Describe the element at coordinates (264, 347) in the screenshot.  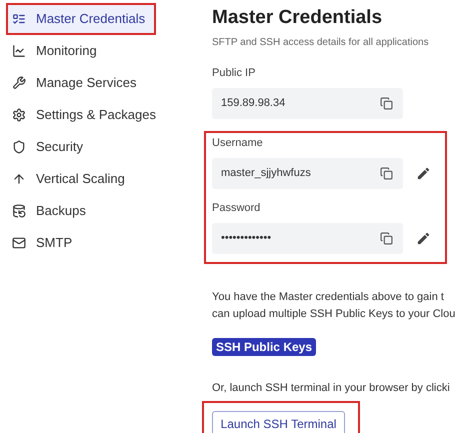
I see `ssh-public-keys-button: SSH Public Keys` at that location.